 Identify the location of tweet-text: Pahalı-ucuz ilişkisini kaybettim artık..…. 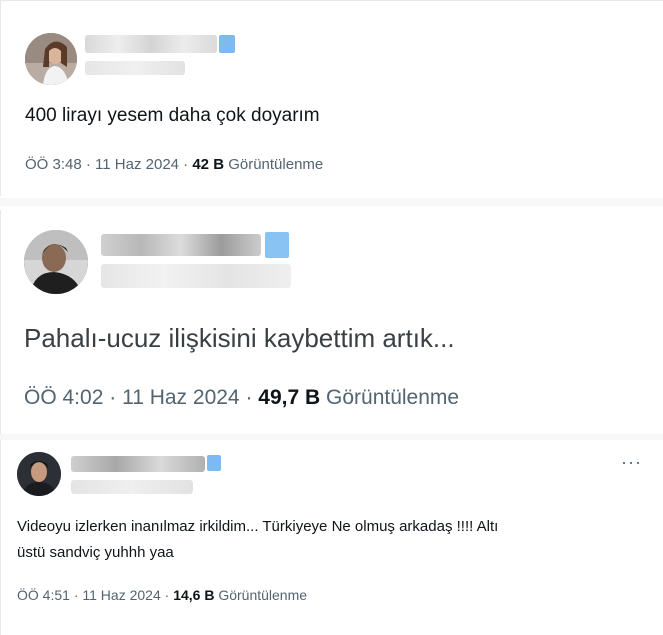
(239, 338).